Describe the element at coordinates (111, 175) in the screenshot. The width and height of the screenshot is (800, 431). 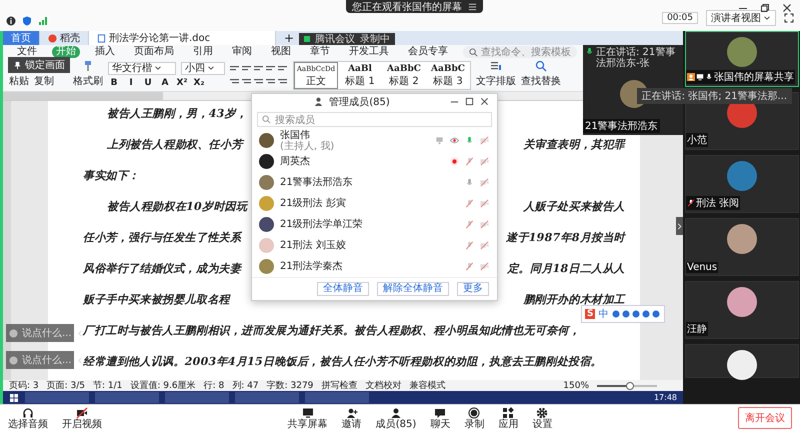
I see `document-text: 事实如下：` at that location.